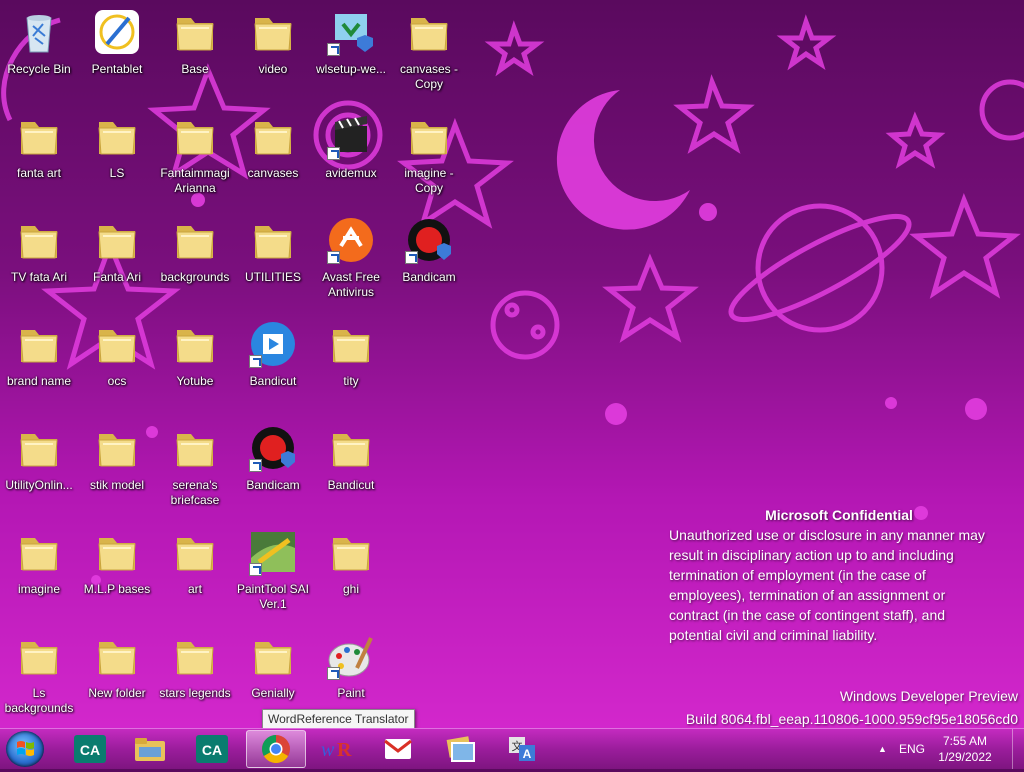 The image size is (1024, 772). What do you see at coordinates (39, 277) in the screenshot?
I see `desktop-icon-label: TV fata Ari` at bounding box center [39, 277].